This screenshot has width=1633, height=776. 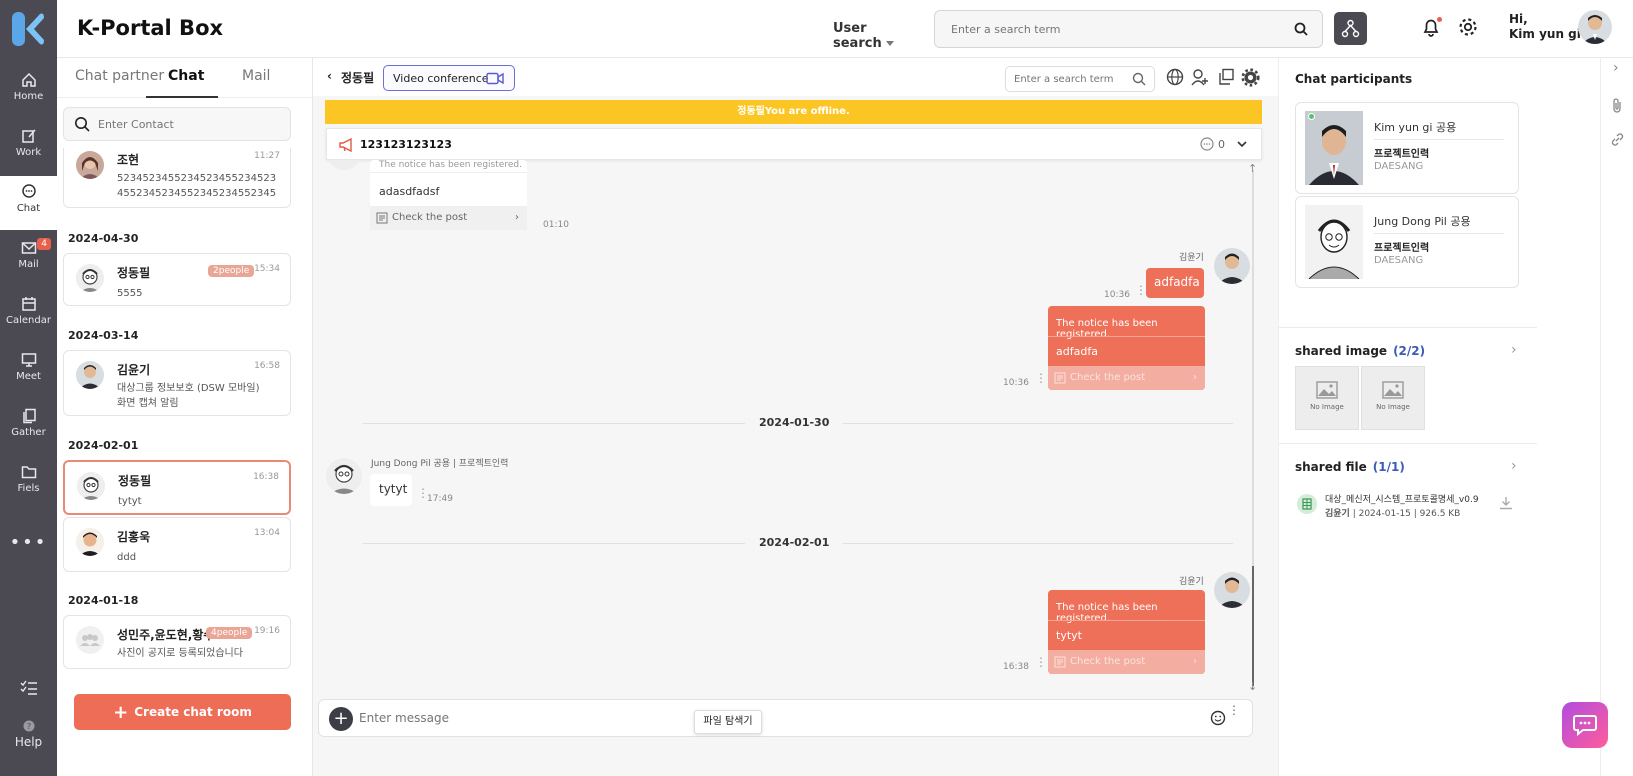 What do you see at coordinates (1200, 77) in the screenshot?
I see `add-user-icon` at bounding box center [1200, 77].